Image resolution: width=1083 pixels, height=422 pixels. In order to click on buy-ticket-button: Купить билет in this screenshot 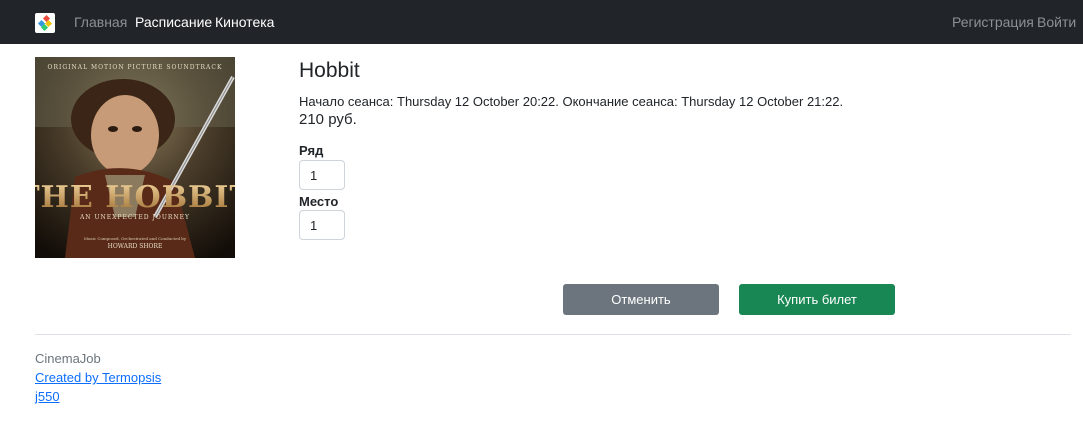, I will do `click(817, 299)`.